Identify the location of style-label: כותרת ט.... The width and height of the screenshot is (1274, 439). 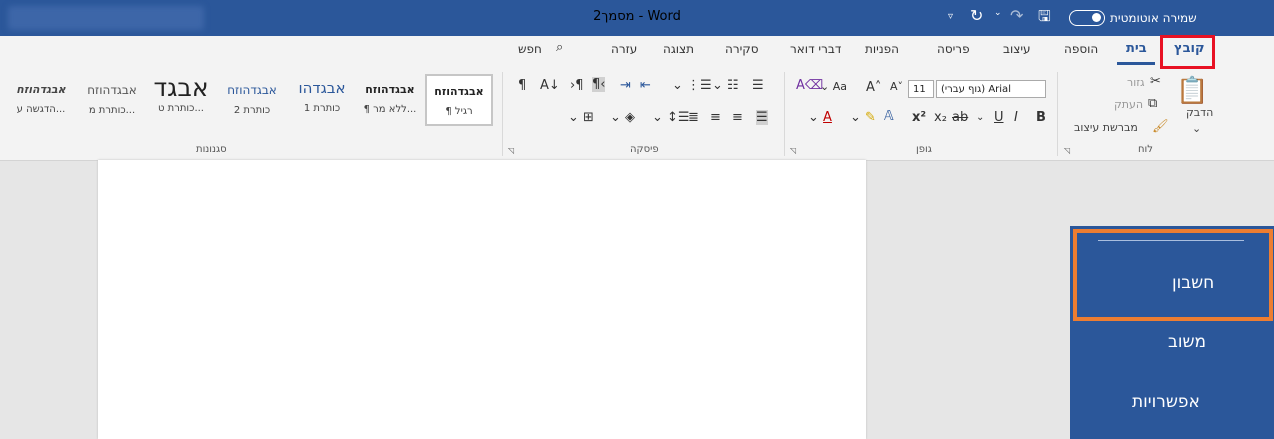
(180, 108).